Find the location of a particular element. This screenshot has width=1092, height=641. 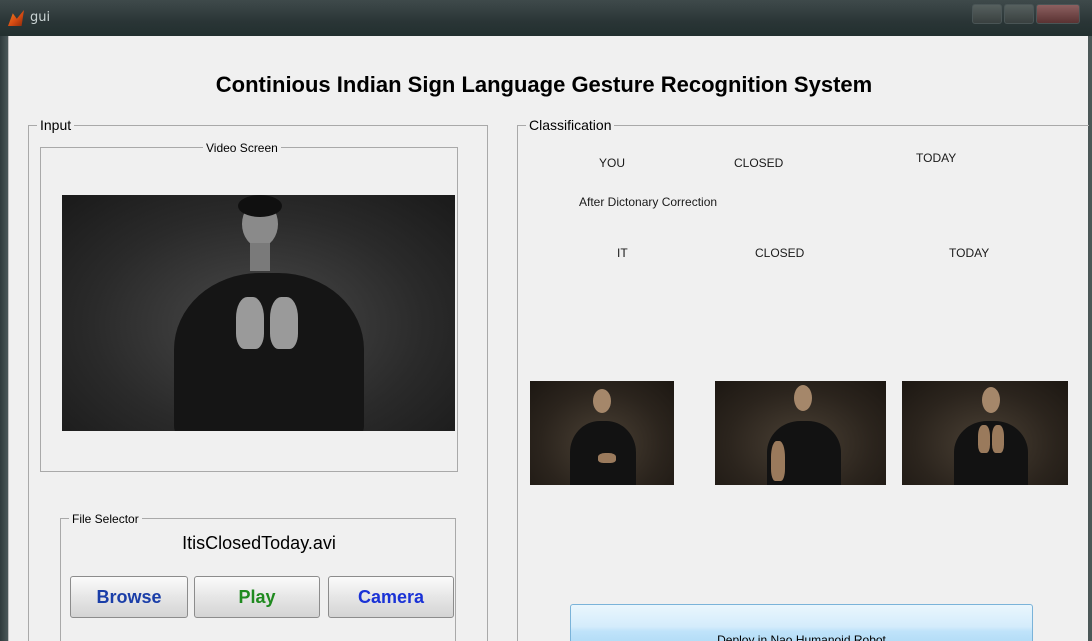

minimize-button is located at coordinates (987, 14).